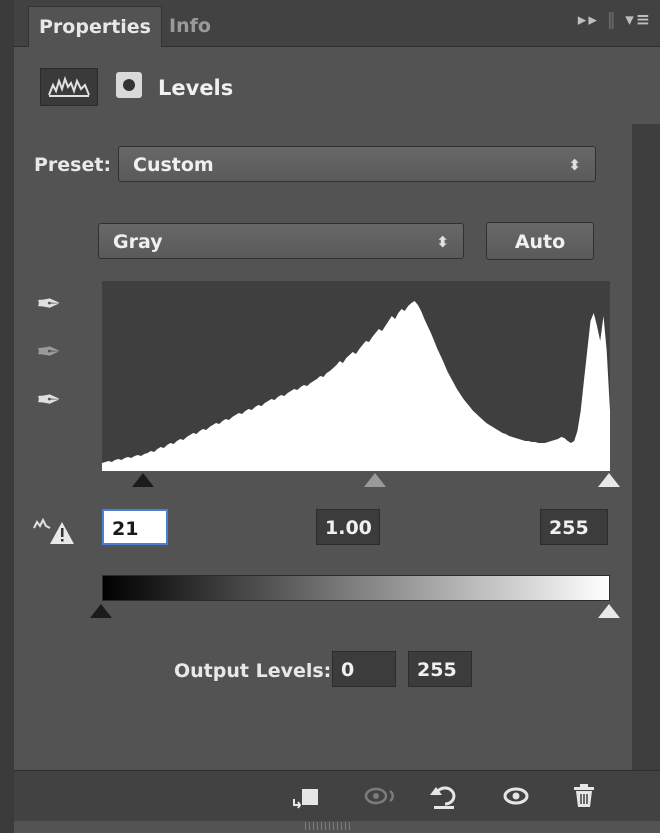 This screenshot has width=660, height=833. I want to click on reset-icon, so click(444, 796).